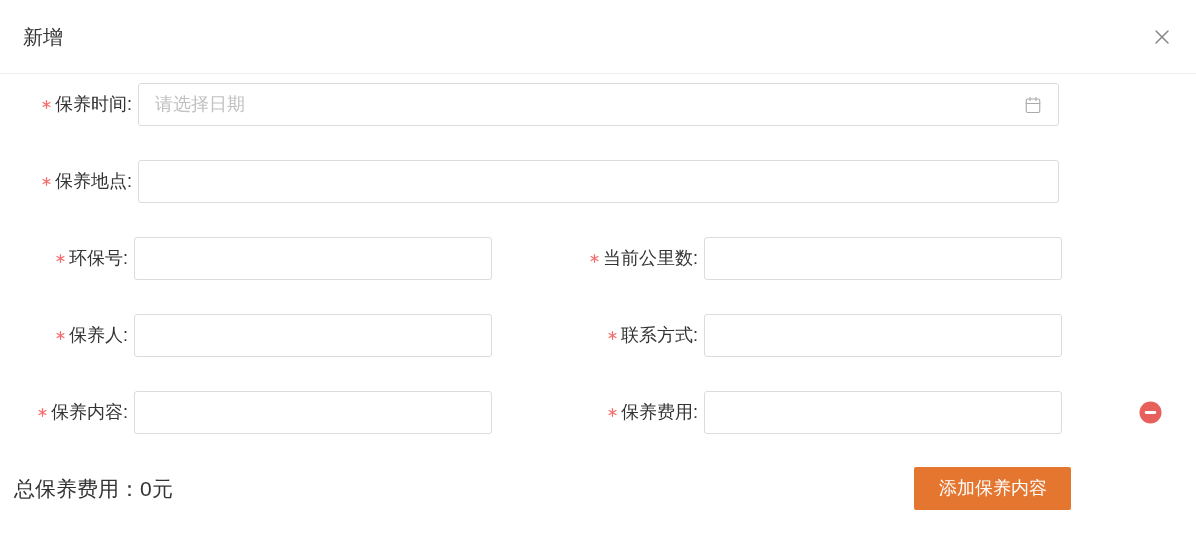  What do you see at coordinates (93, 181) in the screenshot?
I see `field-label: 保养地点:` at bounding box center [93, 181].